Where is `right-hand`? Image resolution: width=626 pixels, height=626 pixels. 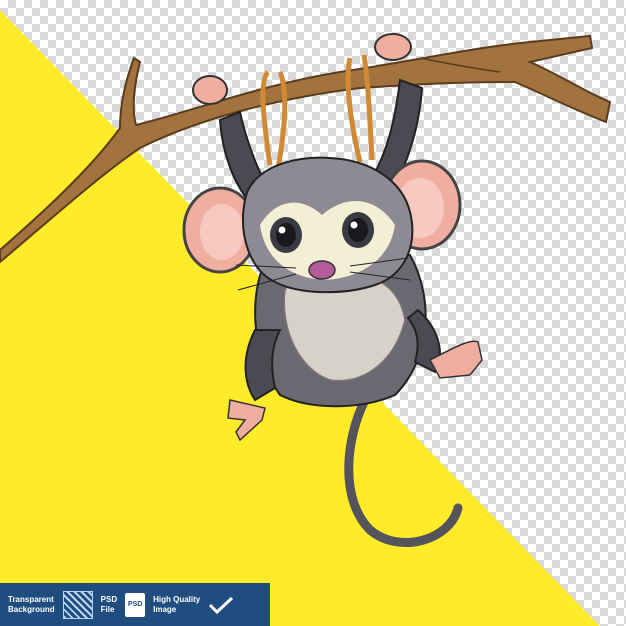
right-hand is located at coordinates (393, 47).